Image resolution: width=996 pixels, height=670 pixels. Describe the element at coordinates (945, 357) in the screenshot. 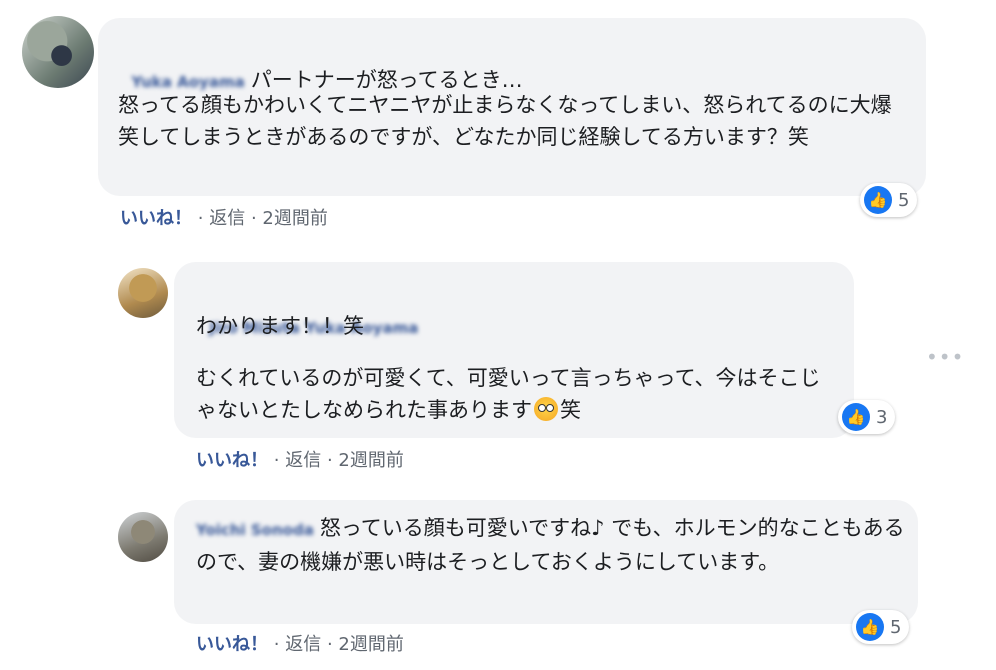

I see `more-options-icon: •••` at that location.